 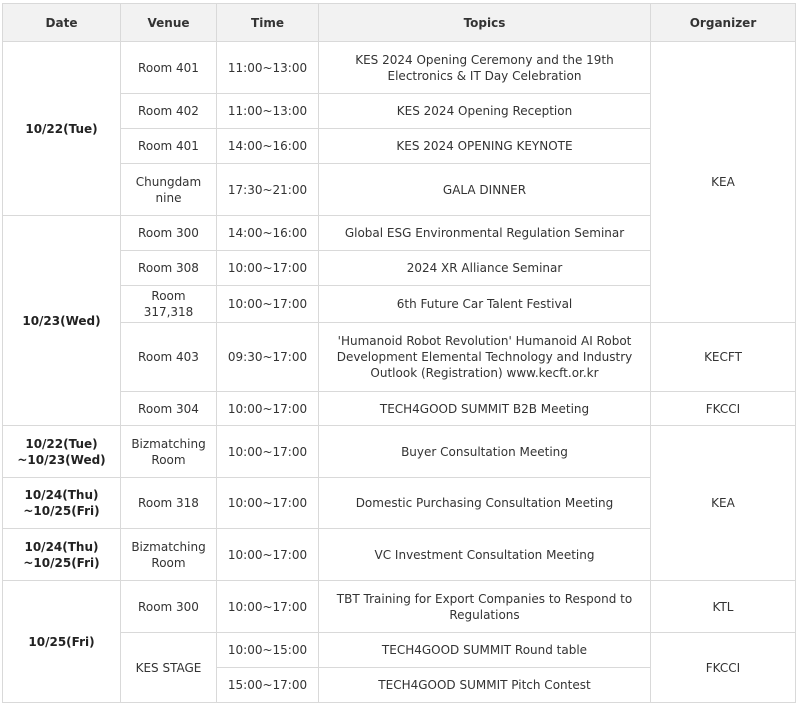 I want to click on topic-cell: Domestic Purchasing Consultation Meeting, so click(x=484, y=503).